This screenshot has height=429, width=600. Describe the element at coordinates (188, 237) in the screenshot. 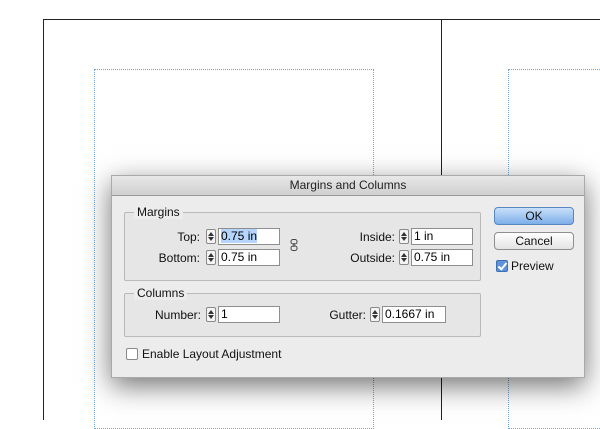

I see `top-label: Top:` at that location.